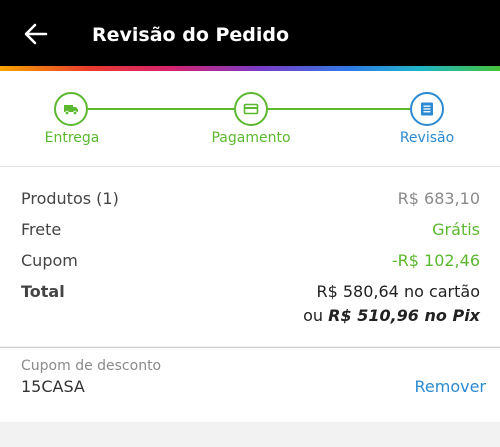 Image resolution: width=500 pixels, height=447 pixels. What do you see at coordinates (450, 387) in the screenshot?
I see `remove-coupon-button: Remover` at bounding box center [450, 387].